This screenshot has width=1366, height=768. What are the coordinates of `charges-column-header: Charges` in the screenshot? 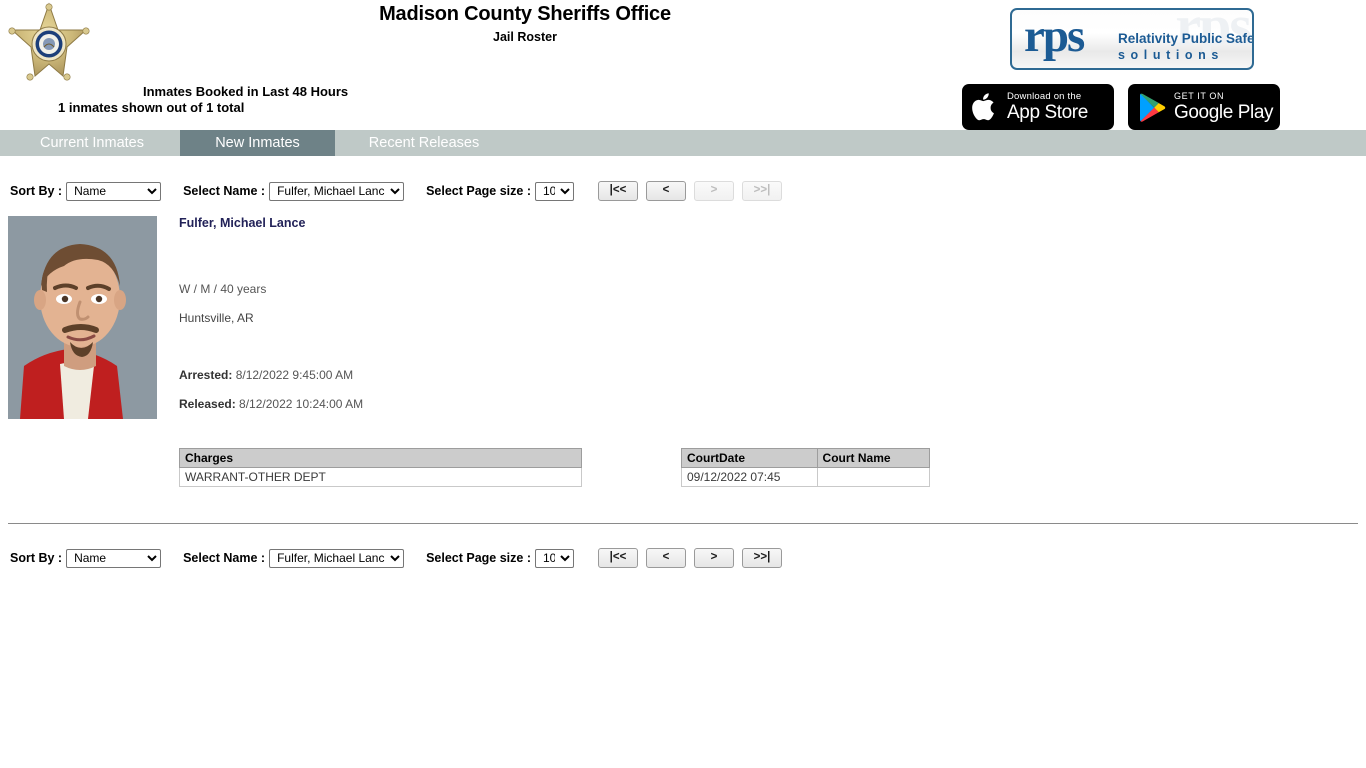 It's located at (380, 458).